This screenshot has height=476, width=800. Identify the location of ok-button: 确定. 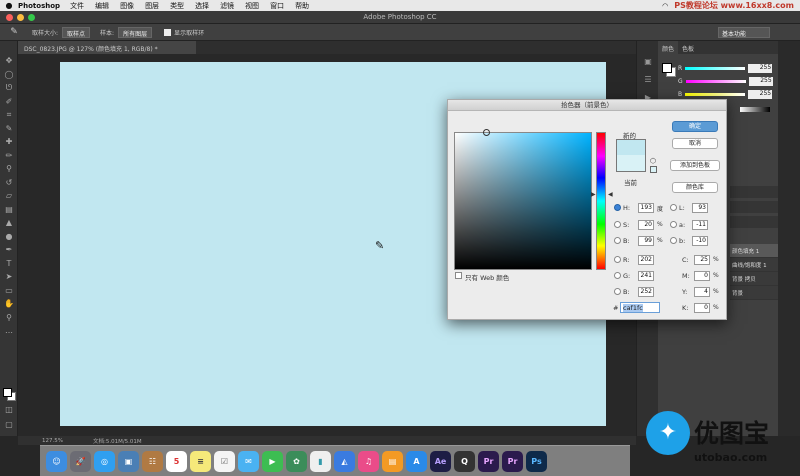
(695, 126).